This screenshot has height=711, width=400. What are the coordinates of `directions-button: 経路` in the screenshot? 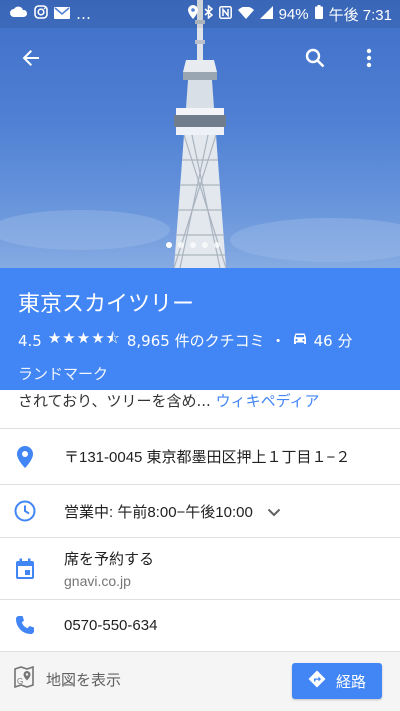 It's located at (337, 681).